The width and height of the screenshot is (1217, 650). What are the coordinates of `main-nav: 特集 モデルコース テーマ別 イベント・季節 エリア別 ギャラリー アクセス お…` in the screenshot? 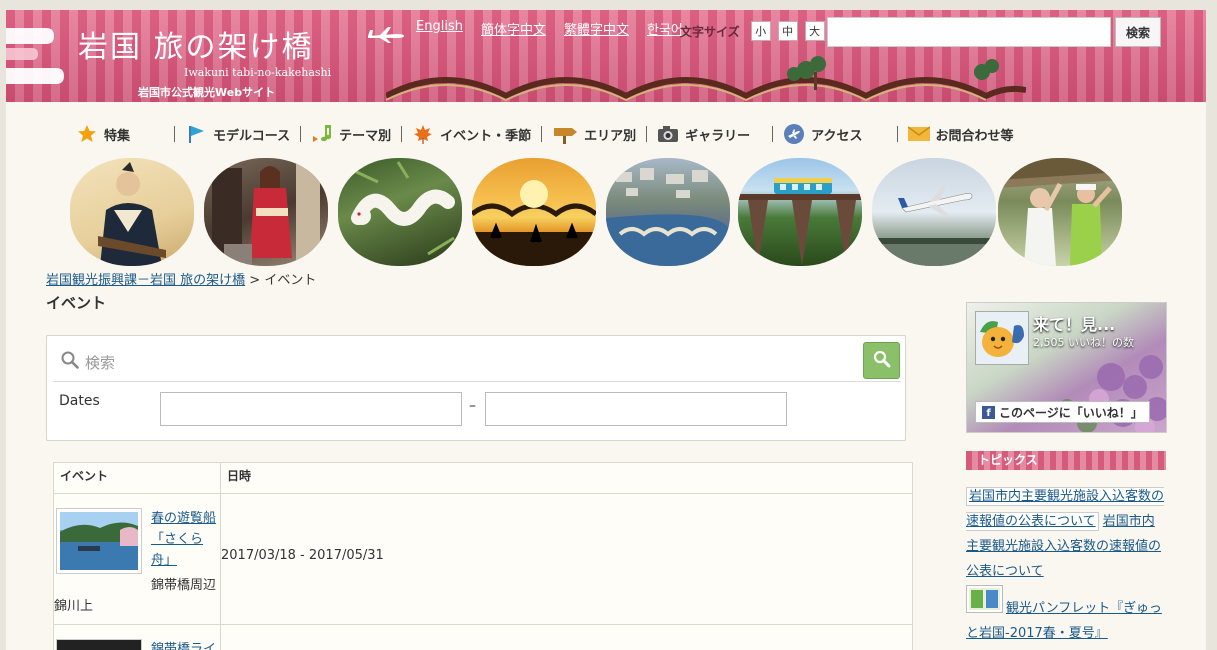 It's located at (545, 134).